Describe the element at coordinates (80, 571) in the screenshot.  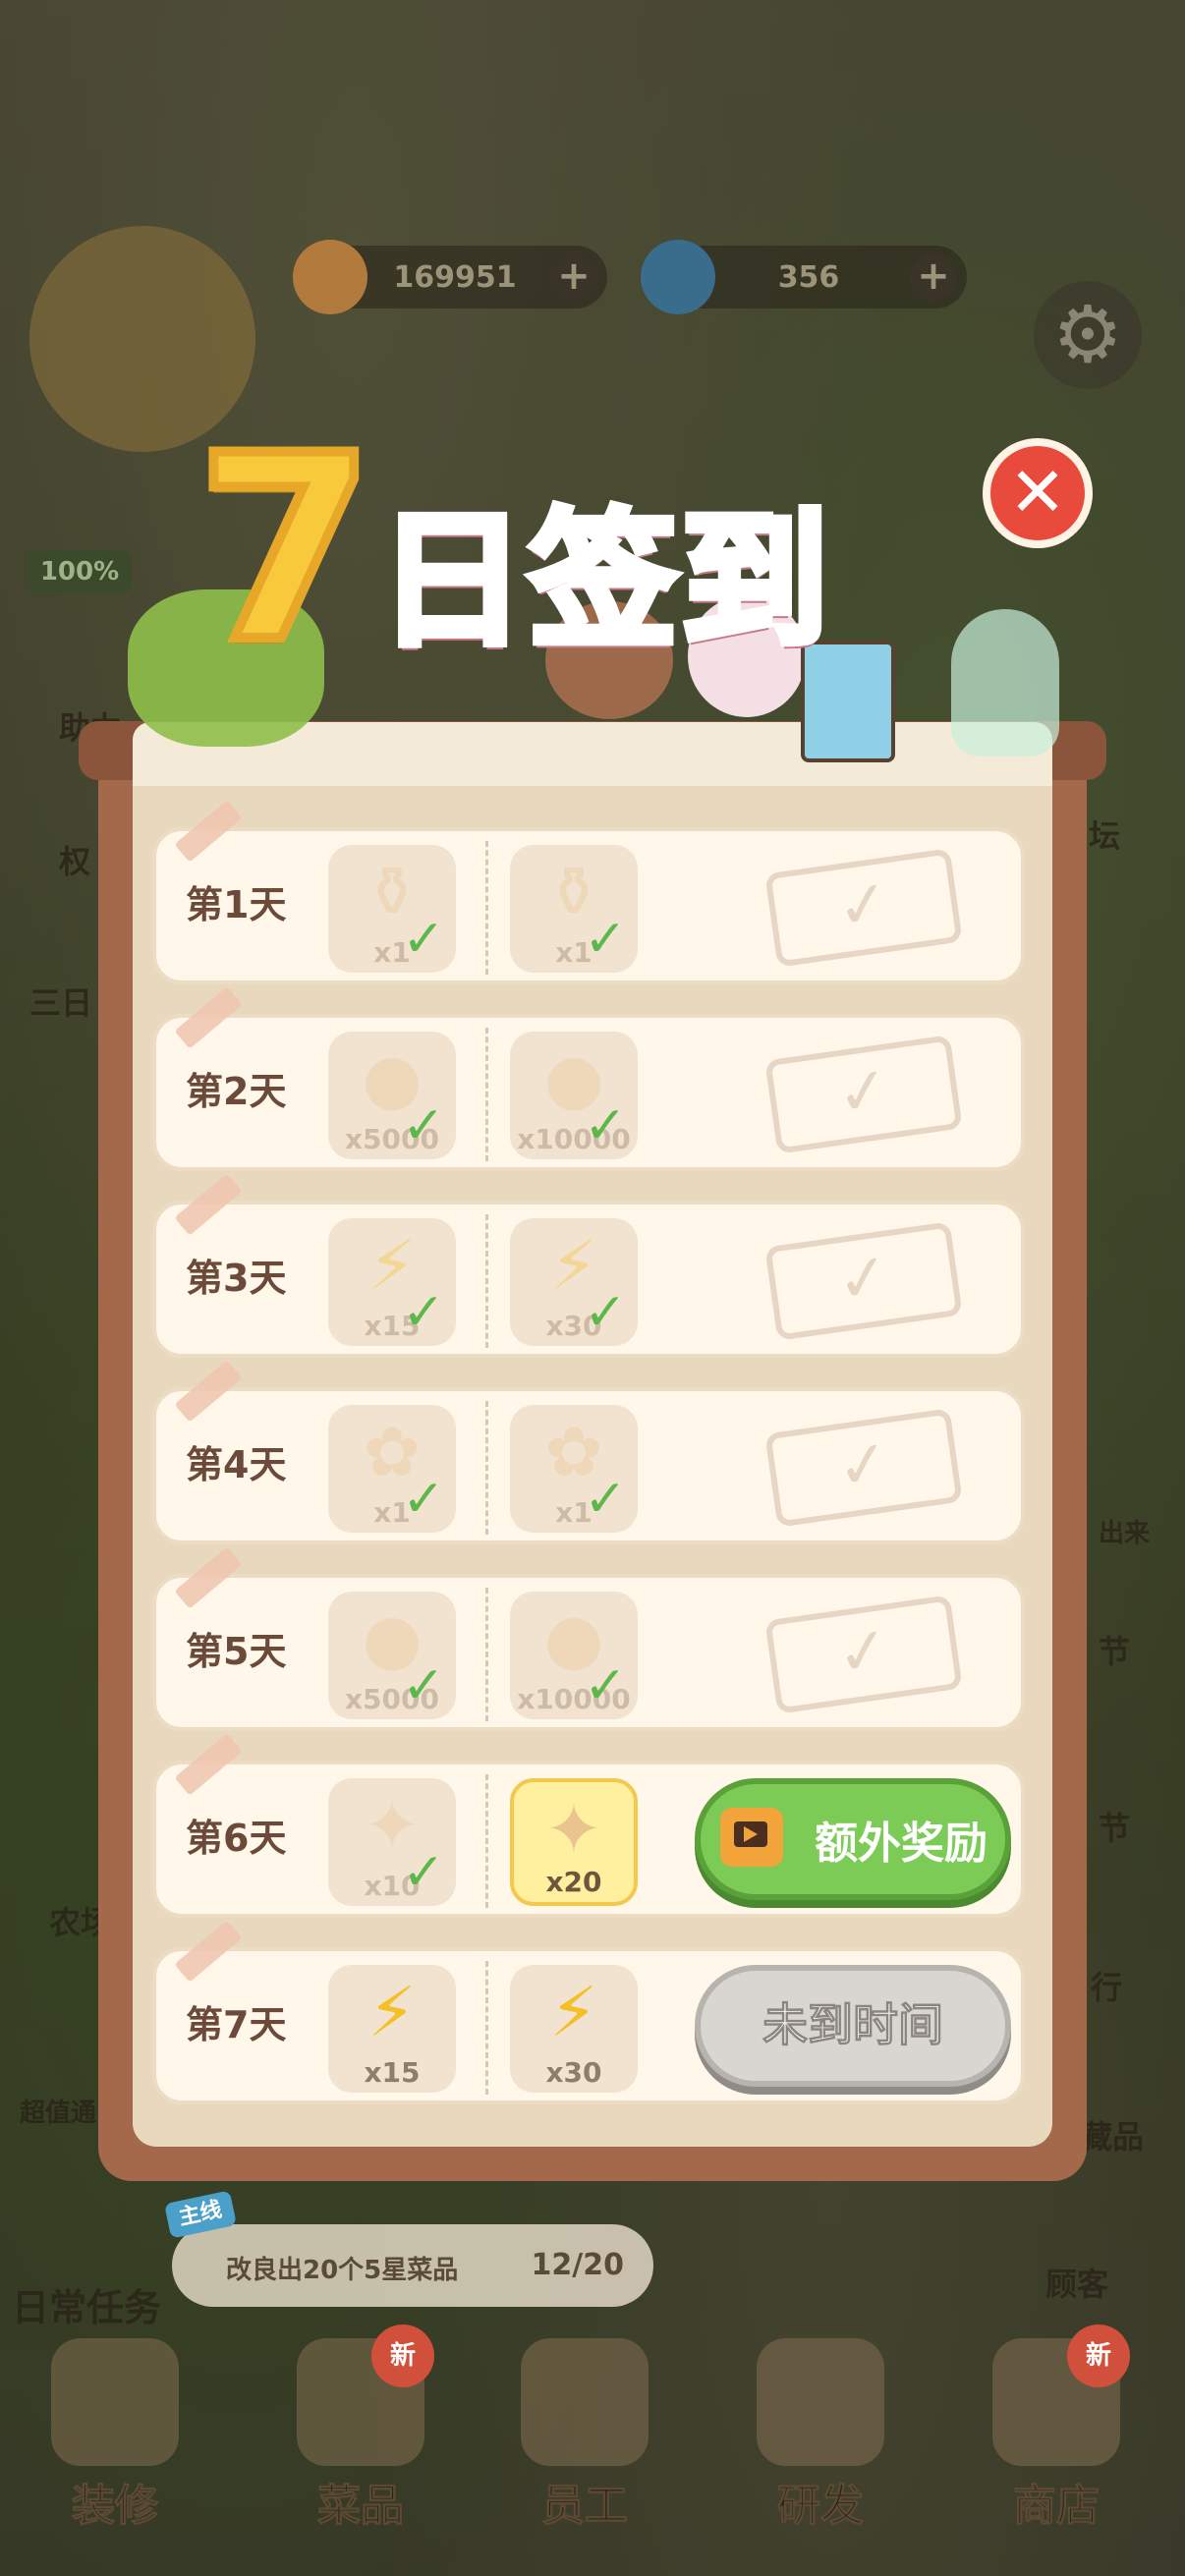
I see `progress-badge: 100%` at that location.